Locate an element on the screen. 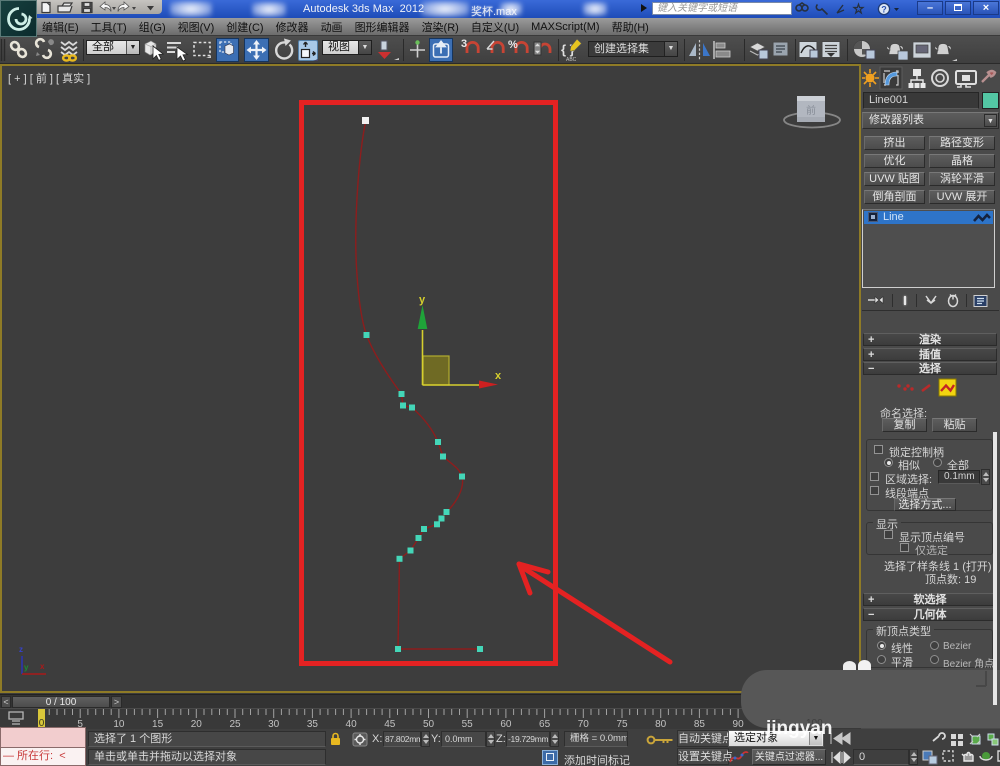 The width and height of the screenshot is (1000, 766). svg-text: 55 is located at coordinates (468, 724).